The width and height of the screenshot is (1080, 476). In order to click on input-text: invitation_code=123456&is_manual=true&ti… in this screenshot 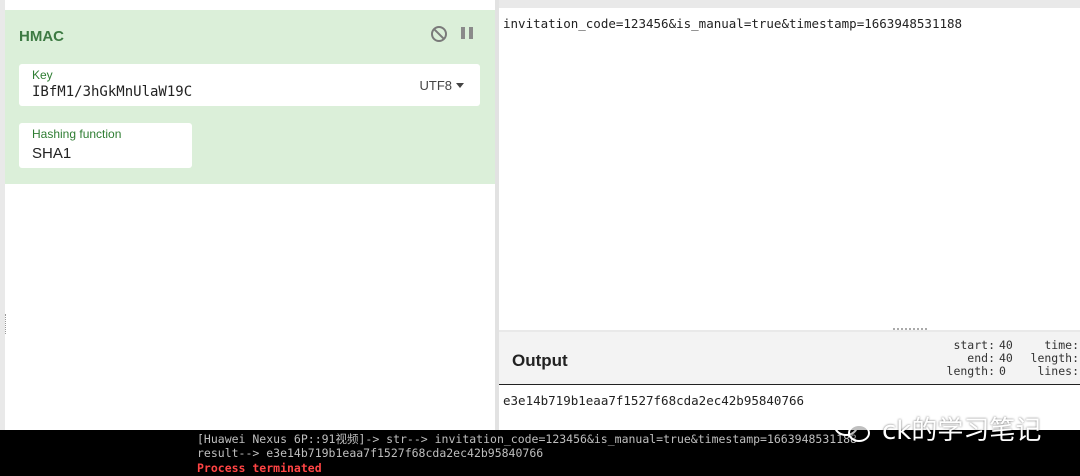, I will do `click(732, 23)`.